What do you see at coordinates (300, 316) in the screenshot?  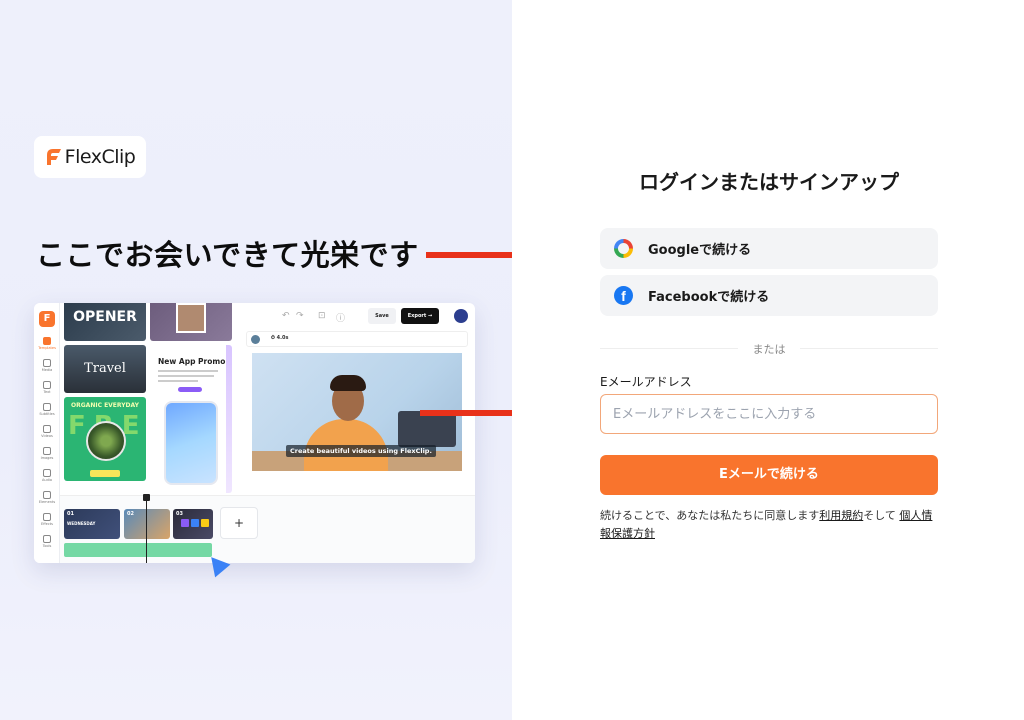 I see `redo-icon: ↷` at bounding box center [300, 316].